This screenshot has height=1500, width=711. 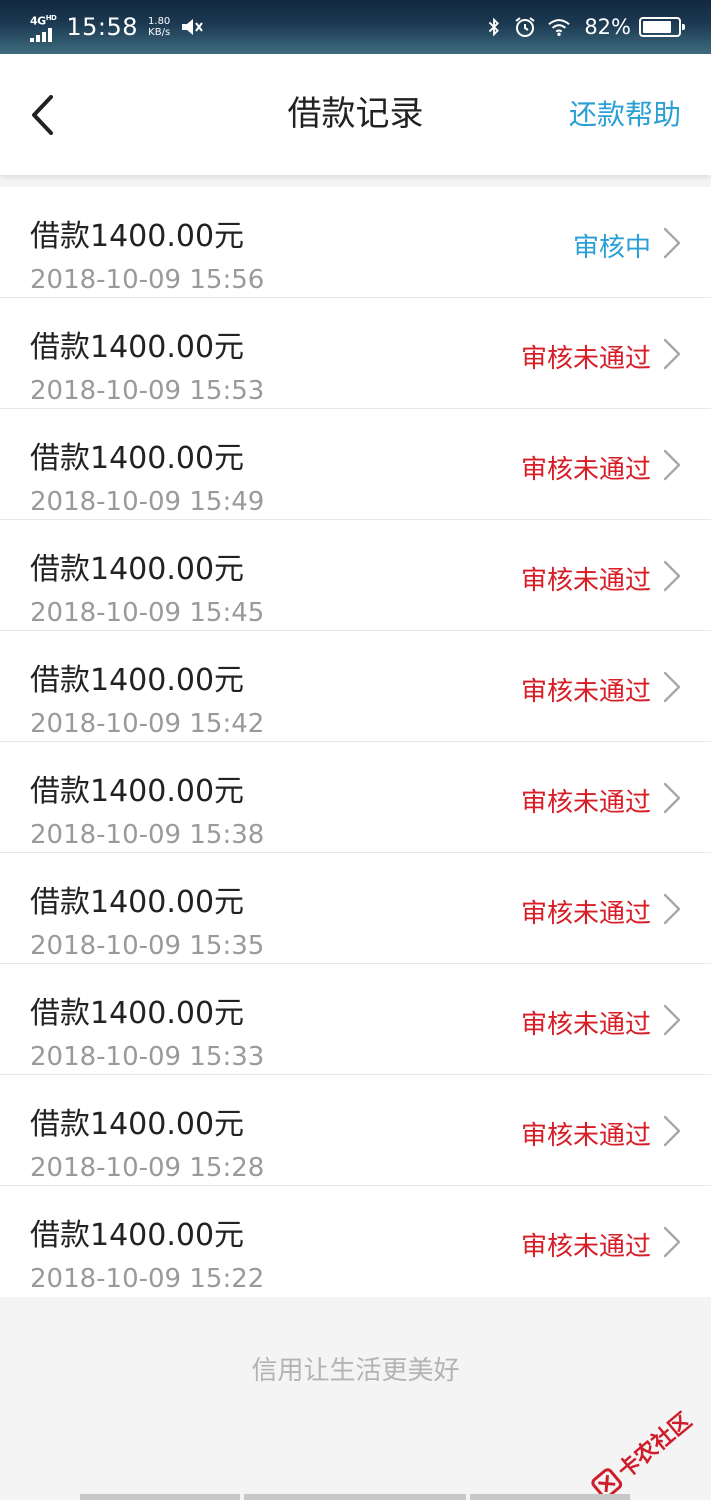 I want to click on status-bar-right: 82%, so click(x=585, y=27).